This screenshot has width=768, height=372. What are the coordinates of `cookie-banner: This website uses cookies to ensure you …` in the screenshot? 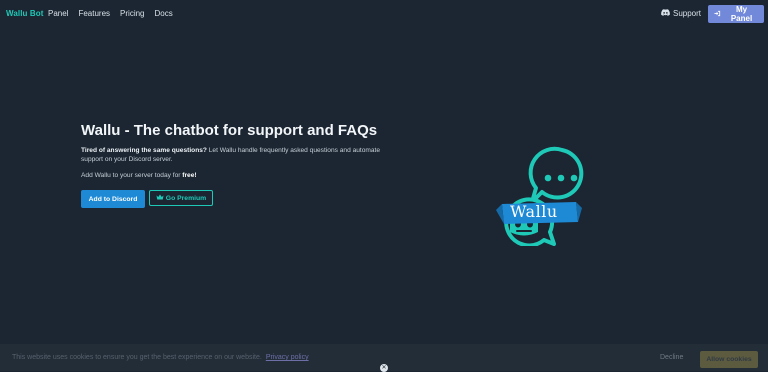 It's located at (384, 358).